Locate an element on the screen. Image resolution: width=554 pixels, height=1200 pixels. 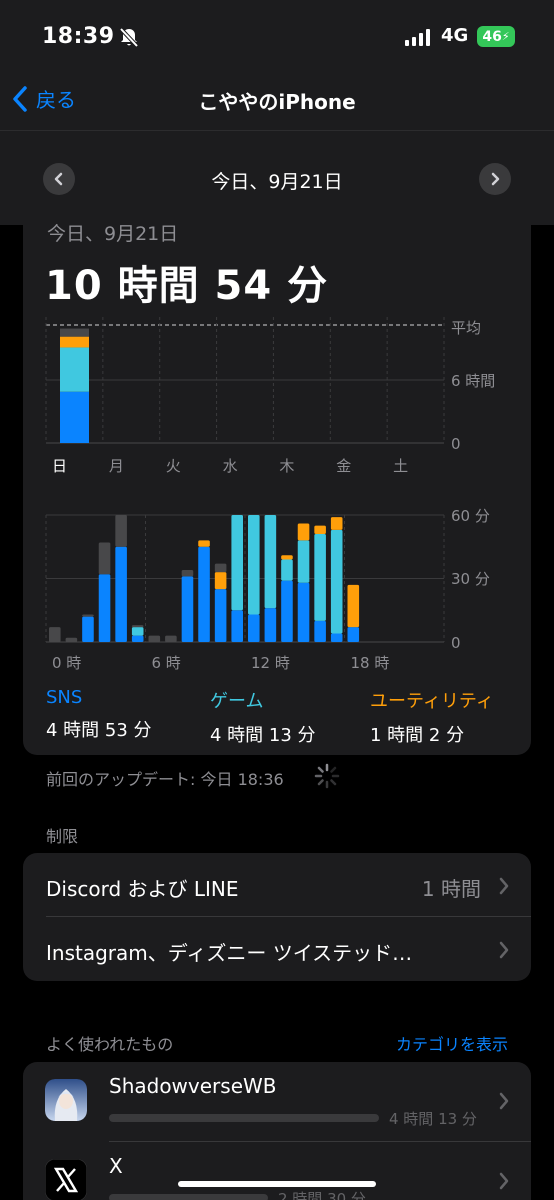
navigation-bar: 戻る こややのiPhone is located at coordinates (277, 100).